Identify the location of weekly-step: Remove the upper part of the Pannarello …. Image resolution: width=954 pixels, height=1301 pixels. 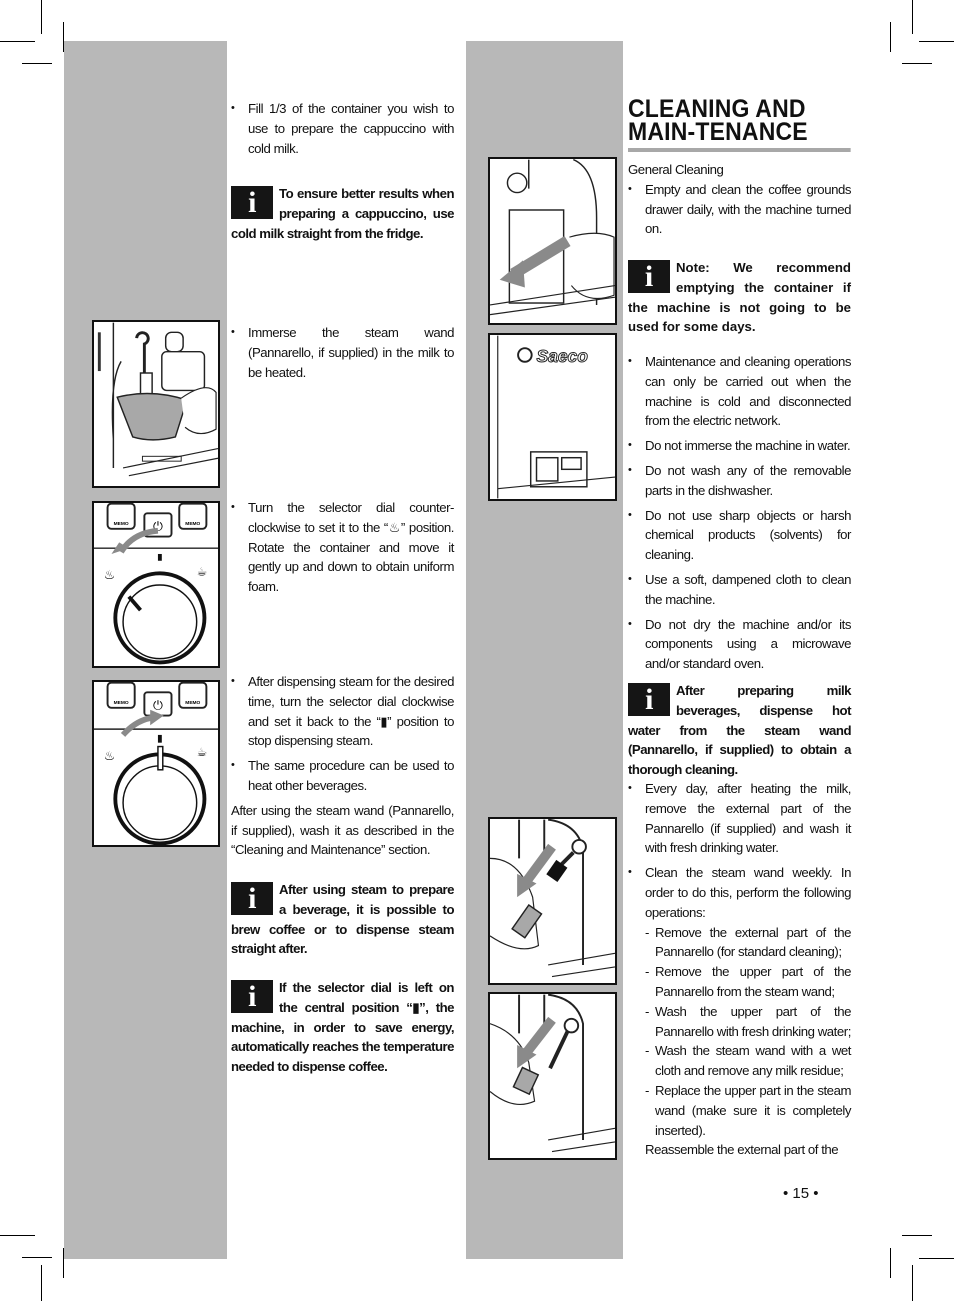
(739, 982).